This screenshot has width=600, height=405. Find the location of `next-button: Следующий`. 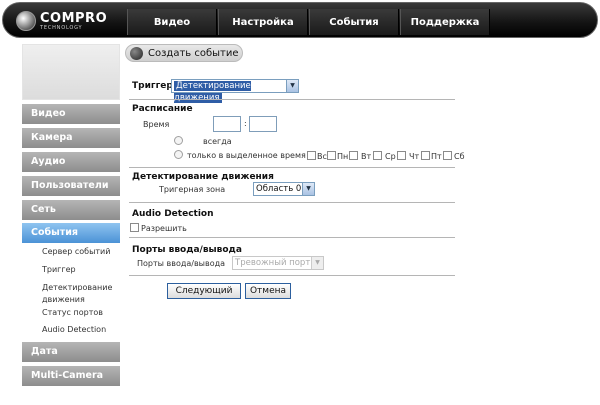

next-button: Следующий is located at coordinates (204, 291).